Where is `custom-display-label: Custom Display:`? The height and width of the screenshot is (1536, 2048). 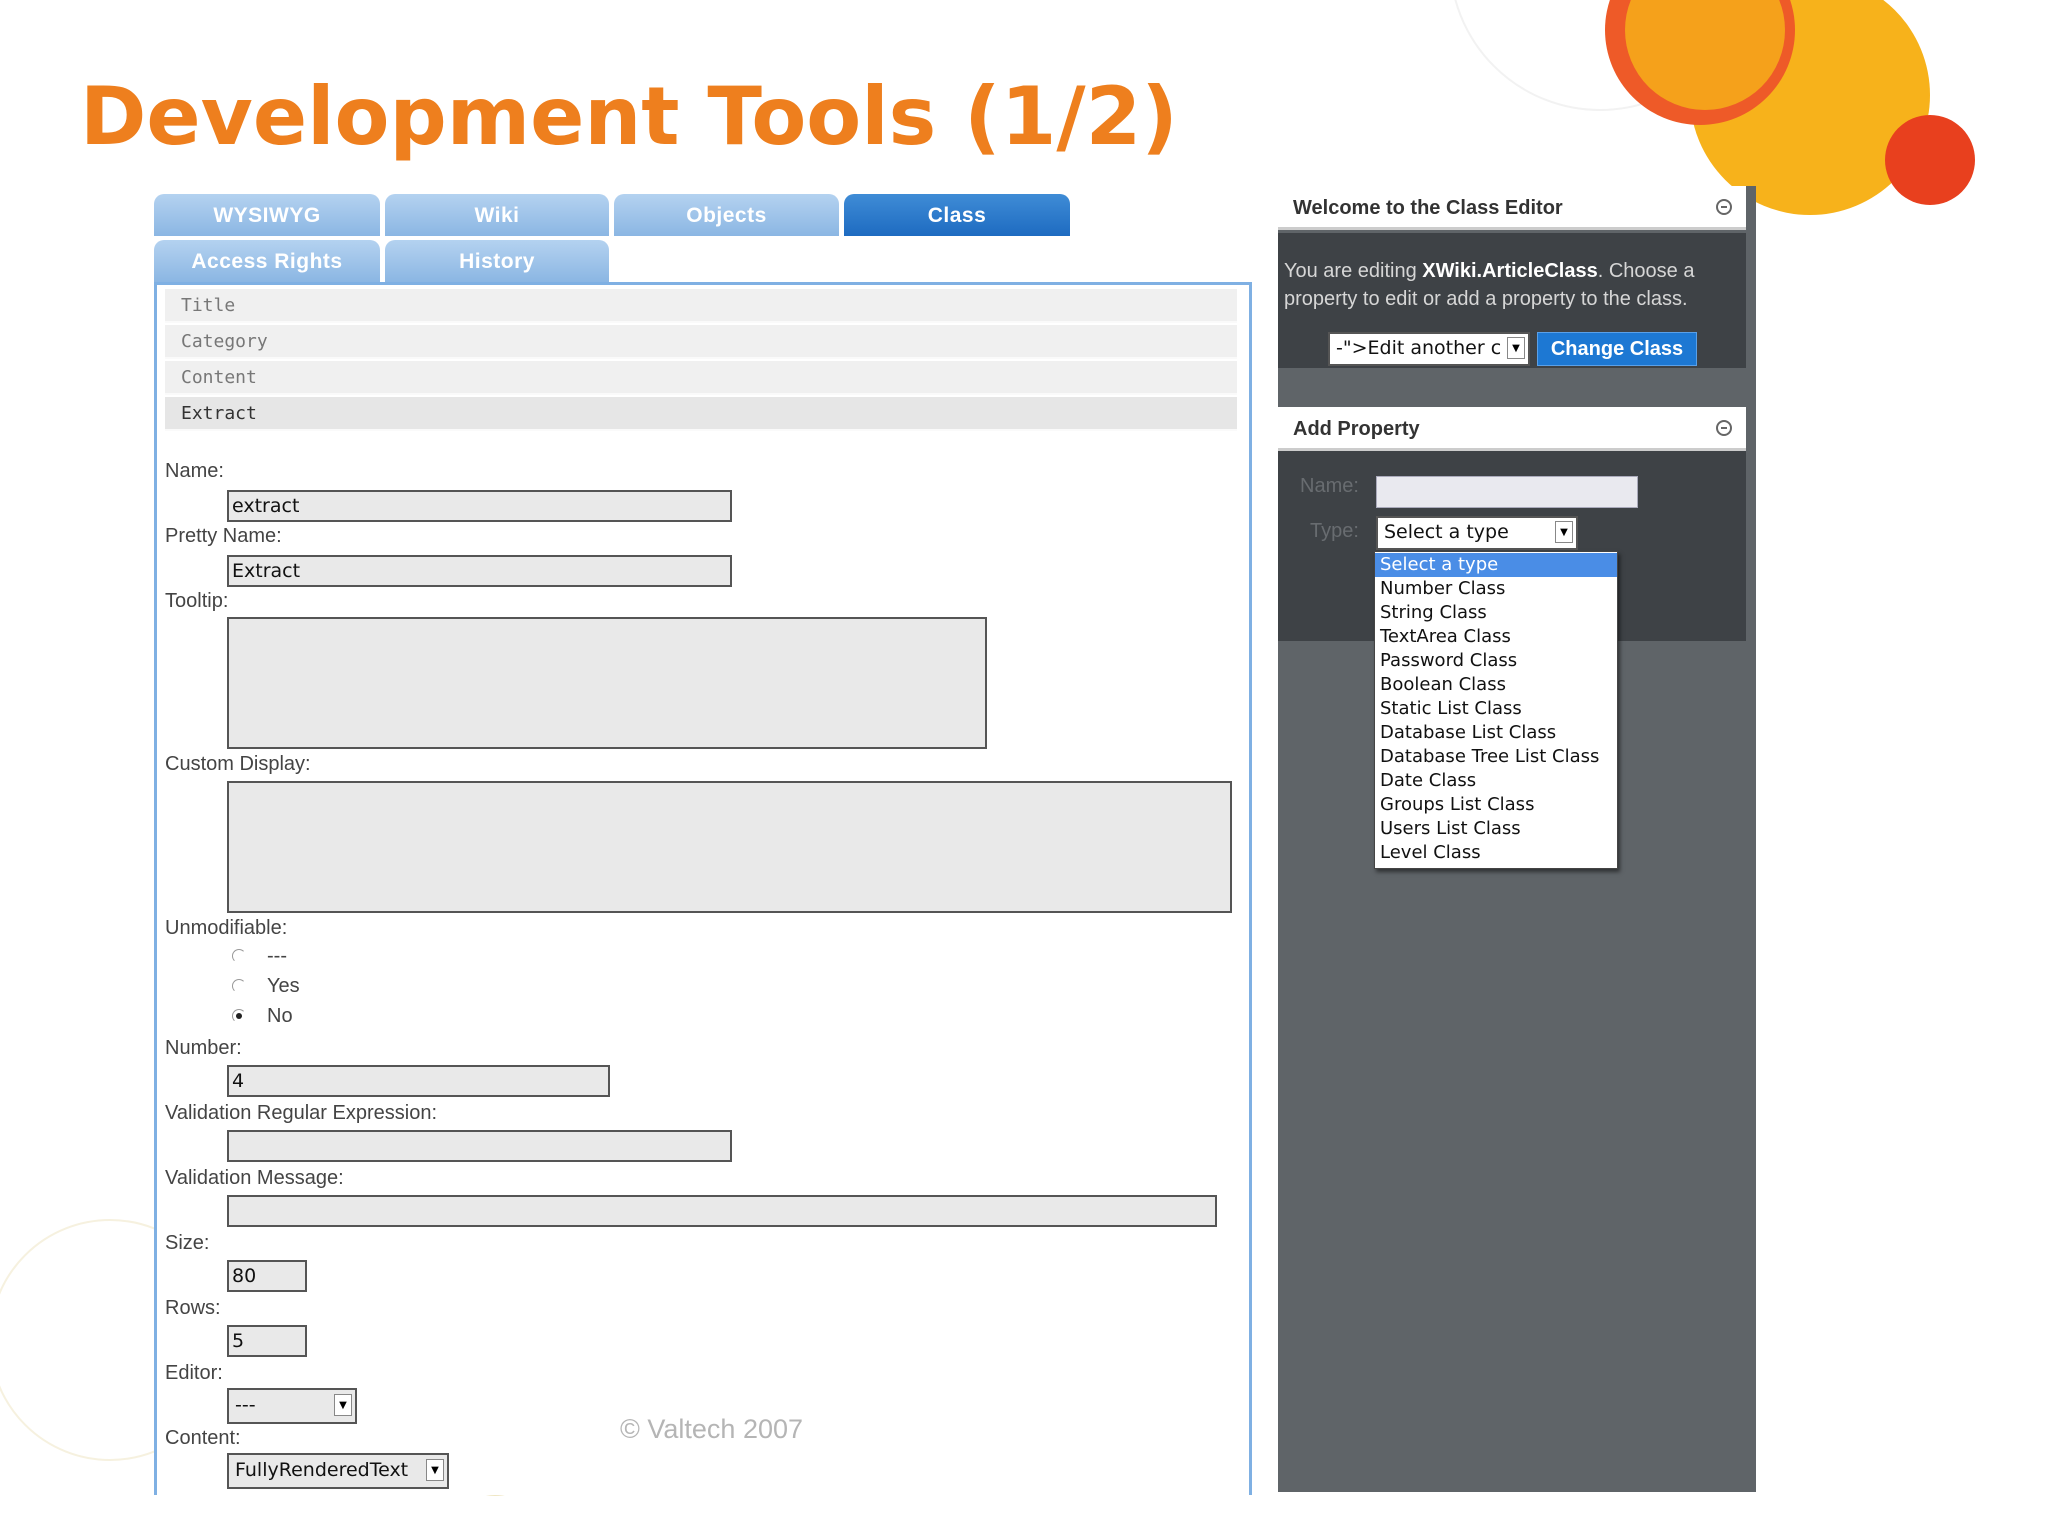
custom-display-label: Custom Display: is located at coordinates (238, 764).